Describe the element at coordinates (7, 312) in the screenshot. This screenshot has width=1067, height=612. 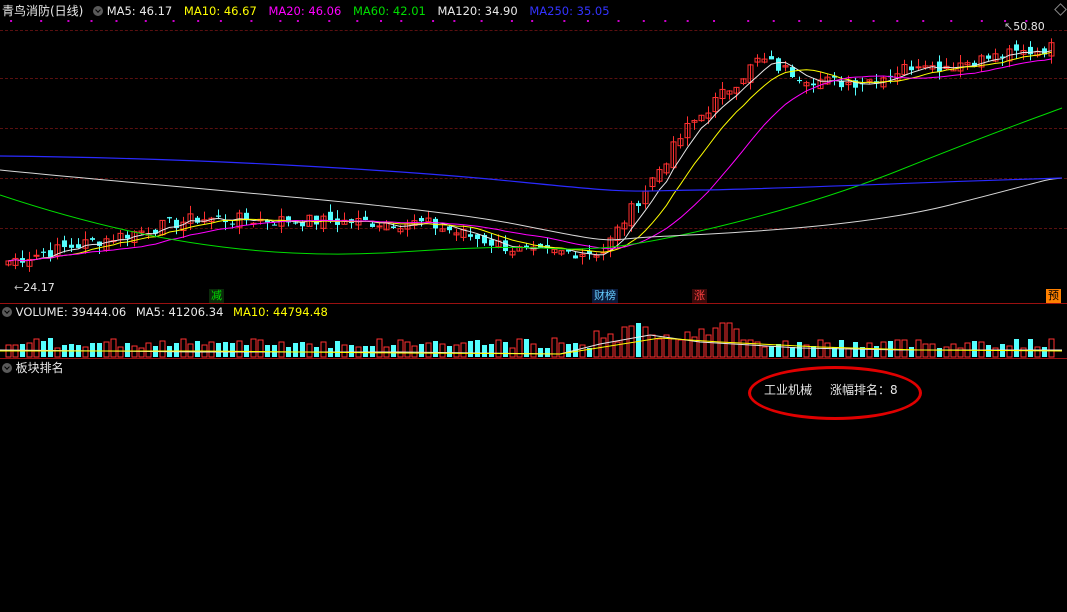
I see `collapse-volume-icon` at that location.